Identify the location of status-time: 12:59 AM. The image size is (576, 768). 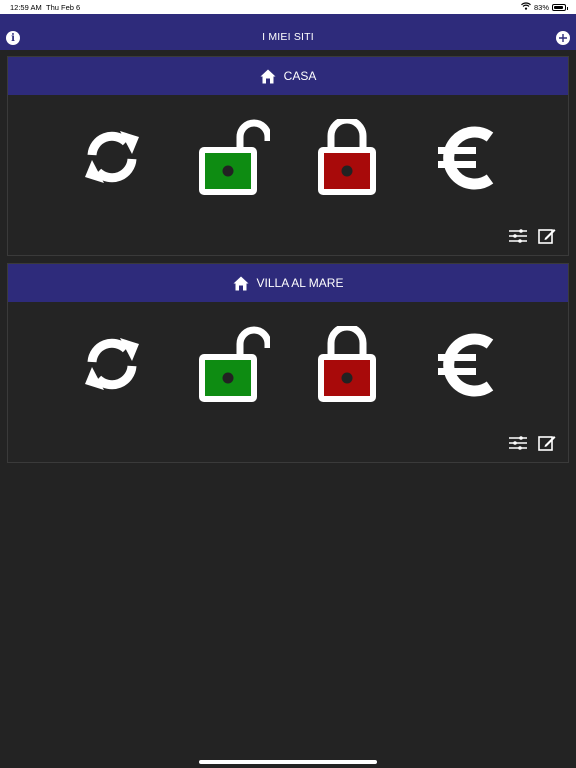
(26, 7).